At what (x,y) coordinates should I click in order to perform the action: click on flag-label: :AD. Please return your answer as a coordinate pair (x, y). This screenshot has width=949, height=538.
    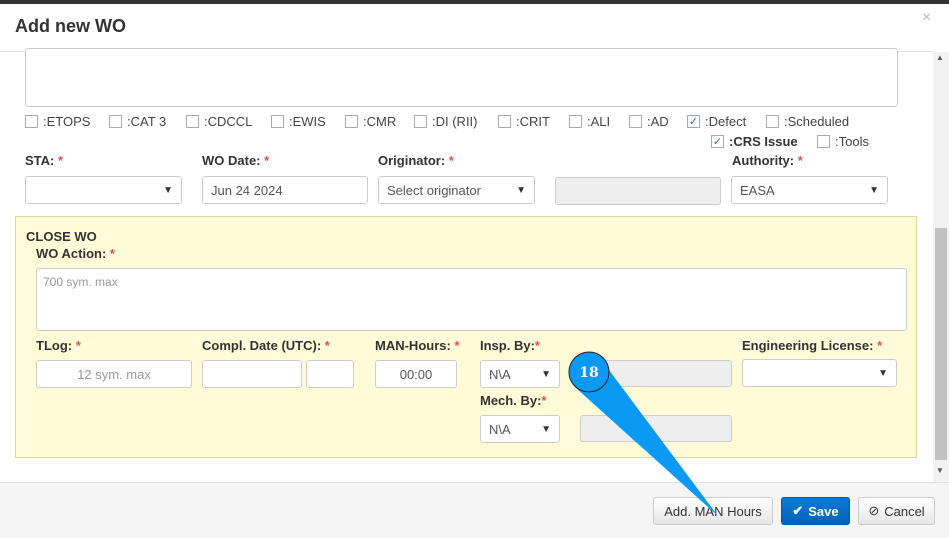
    Looking at the image, I should click on (658, 121).